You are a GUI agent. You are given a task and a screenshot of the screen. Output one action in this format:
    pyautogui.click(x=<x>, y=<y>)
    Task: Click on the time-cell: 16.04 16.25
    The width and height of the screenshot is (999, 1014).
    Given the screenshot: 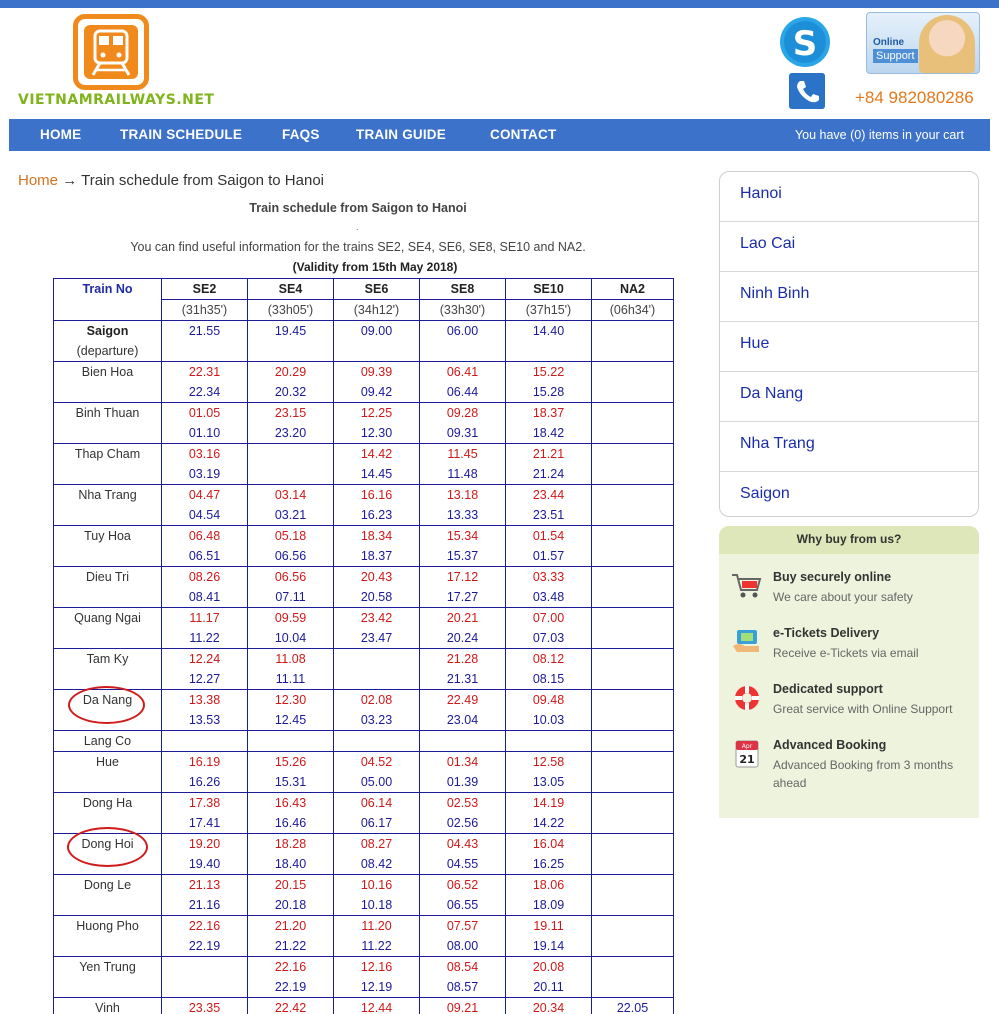 What is the action you would take?
    pyautogui.click(x=548, y=854)
    